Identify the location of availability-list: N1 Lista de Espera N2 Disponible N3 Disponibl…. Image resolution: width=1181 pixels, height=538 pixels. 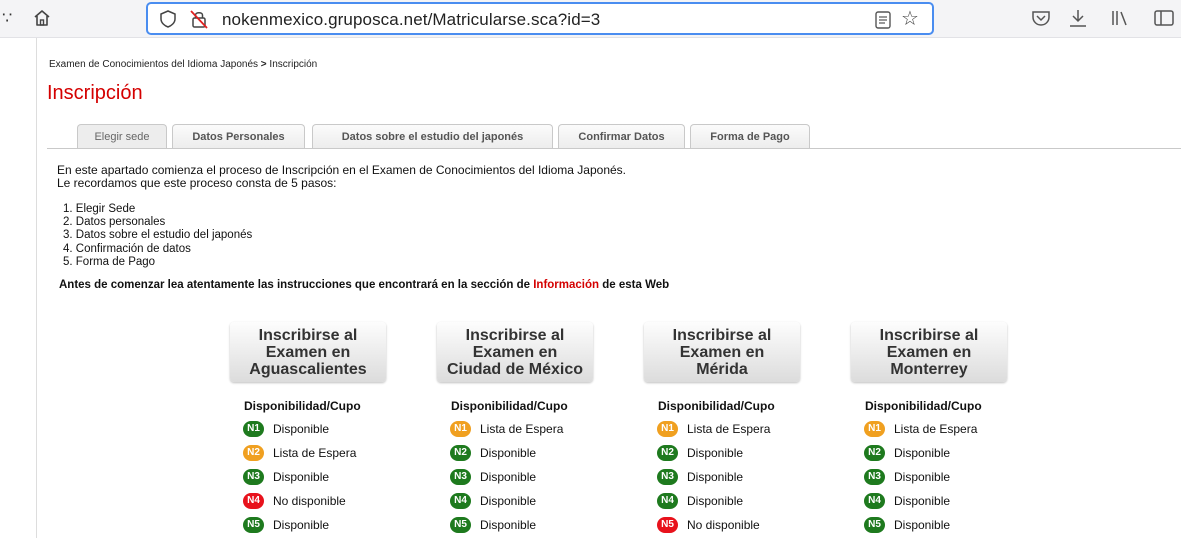
(942, 477).